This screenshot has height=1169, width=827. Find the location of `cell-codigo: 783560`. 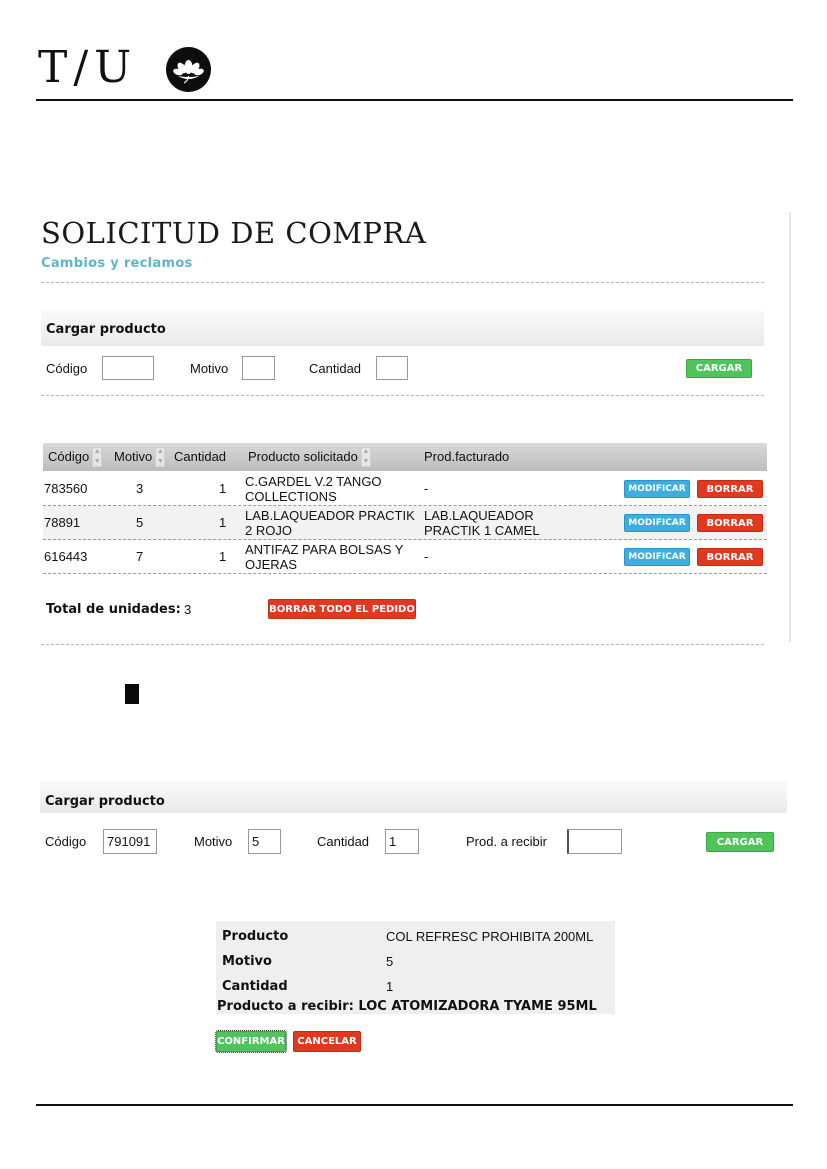

cell-codigo: 783560 is located at coordinates (66, 488).